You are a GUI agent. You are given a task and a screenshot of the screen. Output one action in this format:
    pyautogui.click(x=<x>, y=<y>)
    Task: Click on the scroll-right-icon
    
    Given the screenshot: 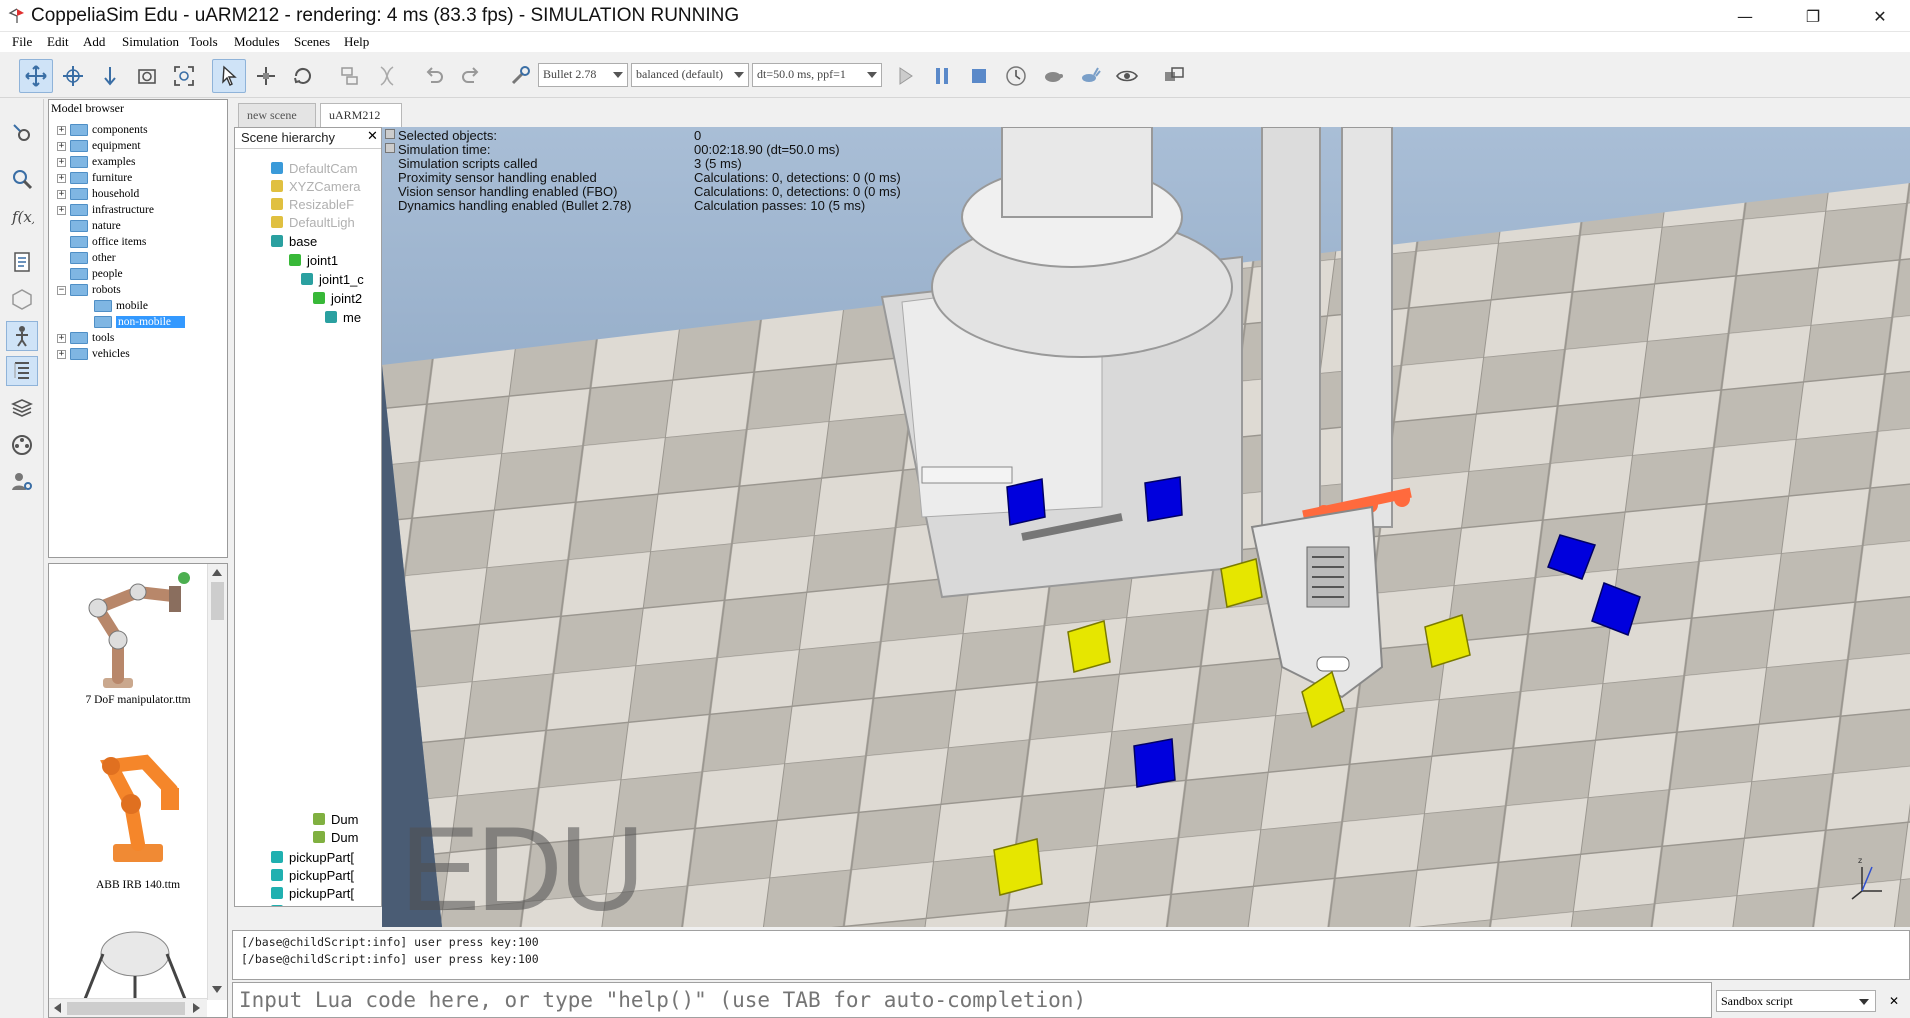 What is the action you would take?
    pyautogui.click(x=196, y=1008)
    